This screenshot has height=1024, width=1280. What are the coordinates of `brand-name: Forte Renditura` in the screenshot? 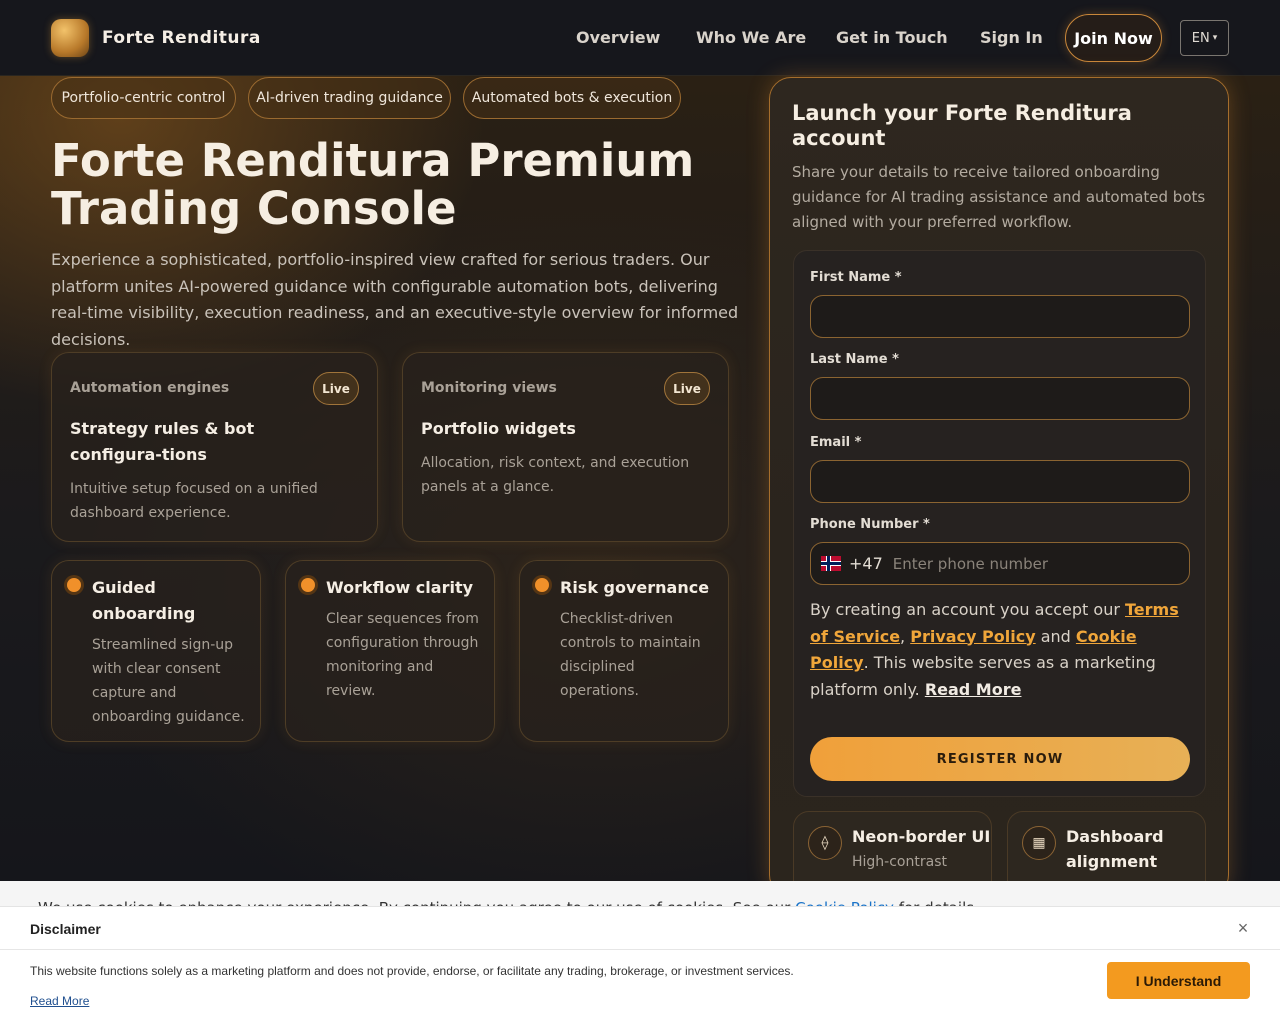 It's located at (181, 38).